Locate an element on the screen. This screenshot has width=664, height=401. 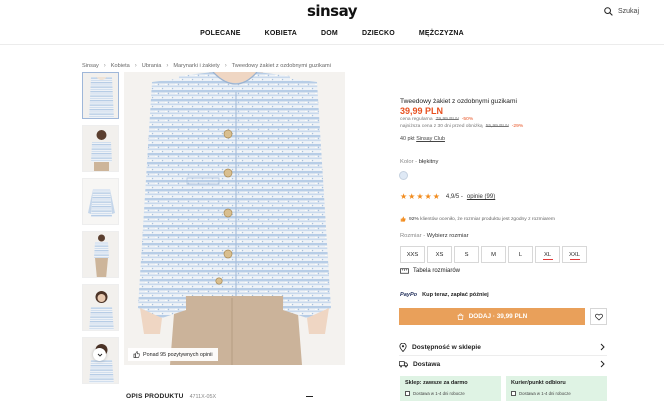
checkbox-icon is located at coordinates (513, 393).